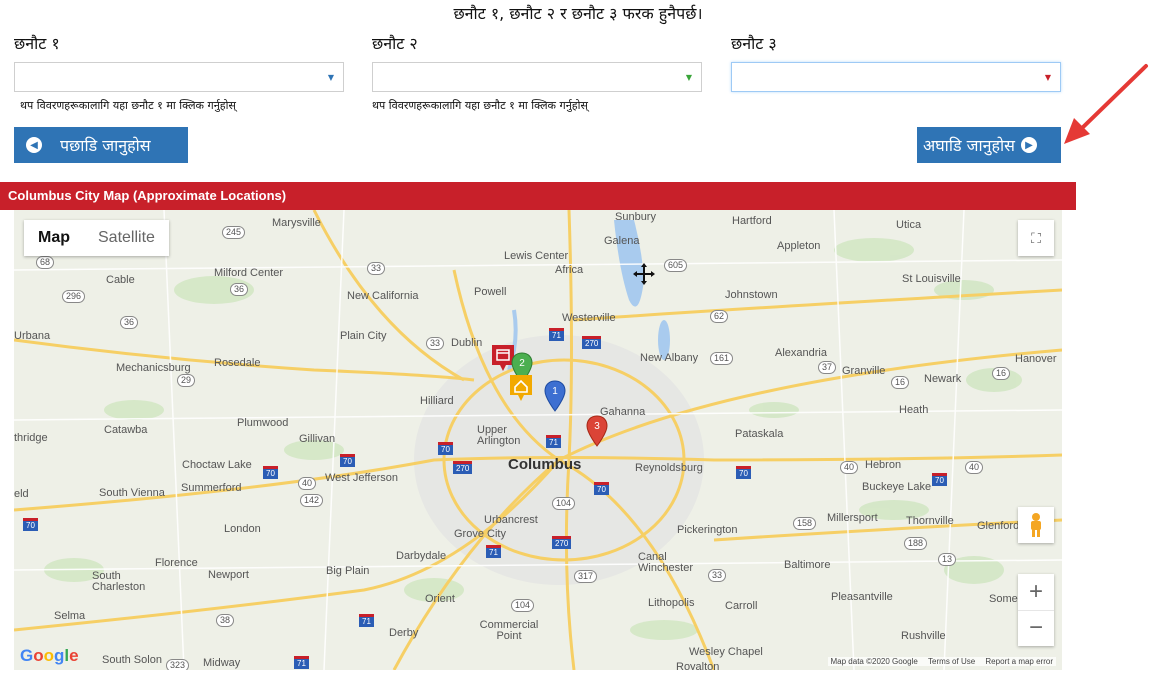 The image size is (1156, 689). I want to click on map-place: West Jefferson, so click(361, 478).